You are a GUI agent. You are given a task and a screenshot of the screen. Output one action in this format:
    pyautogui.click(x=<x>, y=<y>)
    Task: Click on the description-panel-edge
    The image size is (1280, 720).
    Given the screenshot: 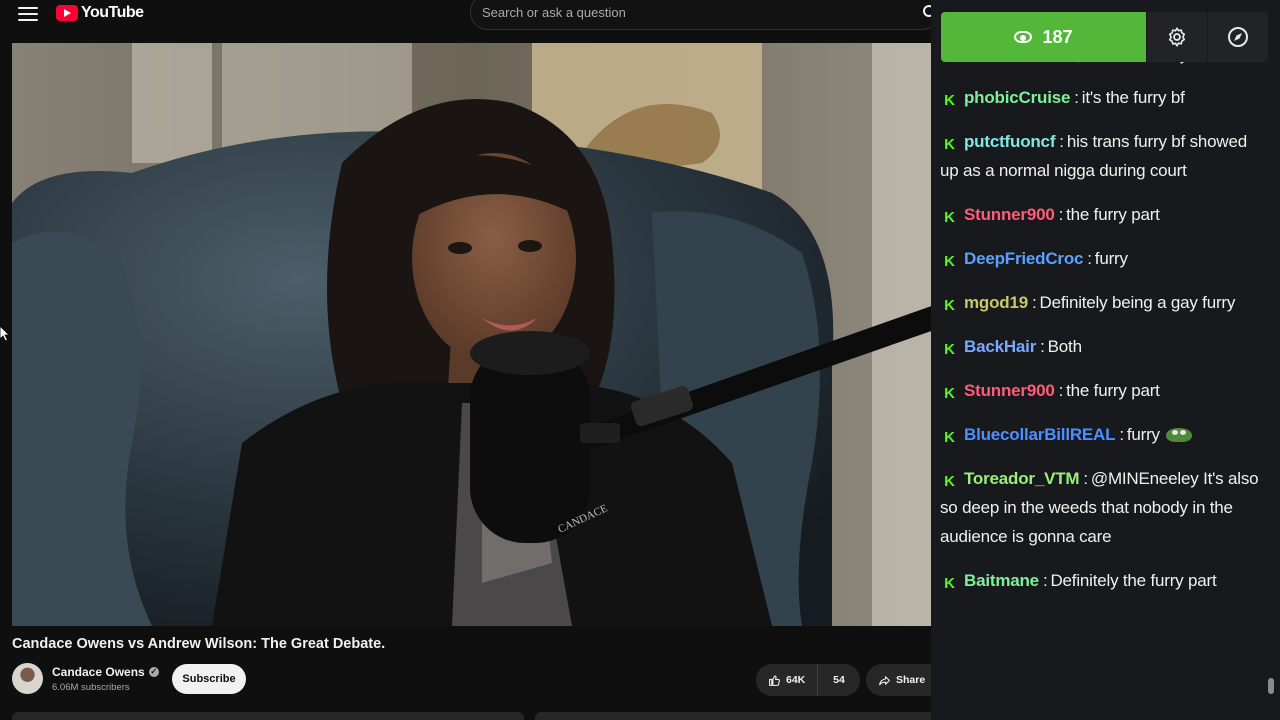 What is the action you would take?
    pyautogui.click(x=268, y=716)
    